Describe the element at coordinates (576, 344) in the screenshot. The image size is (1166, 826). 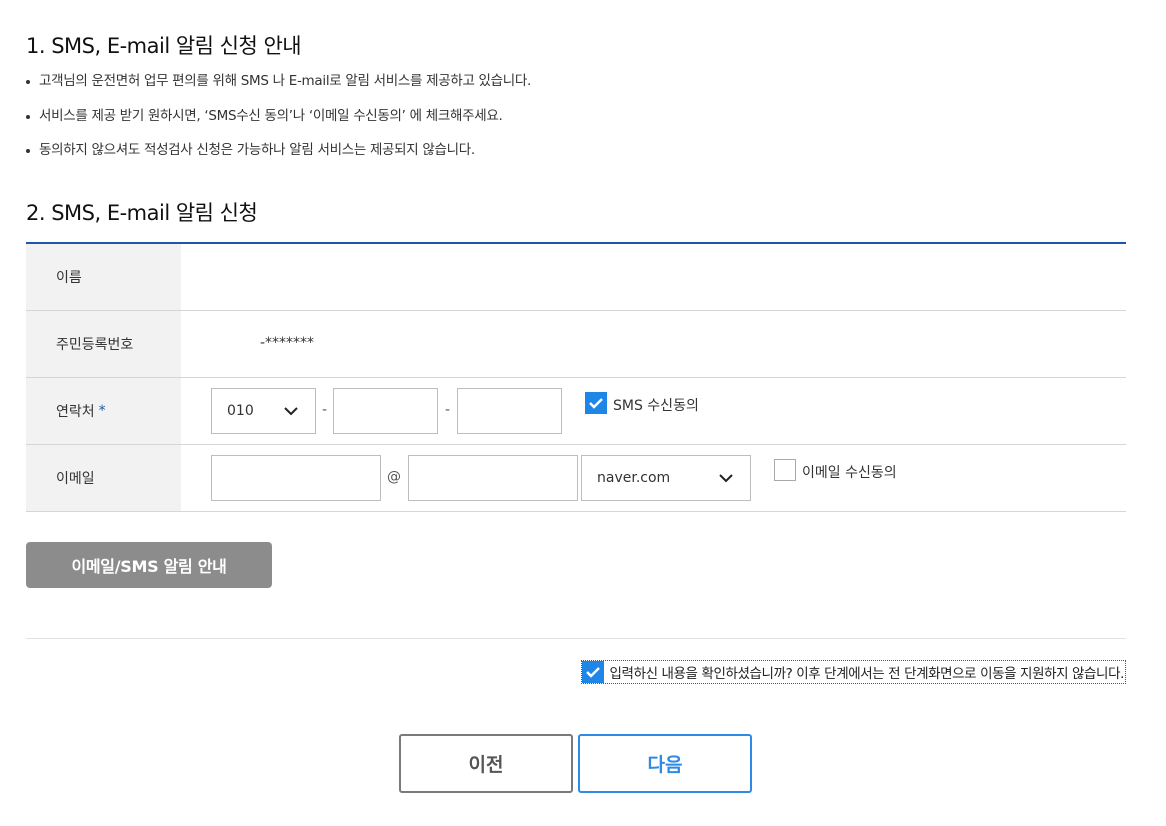
I see `rrn-row: 주민등록번호 -*******` at that location.